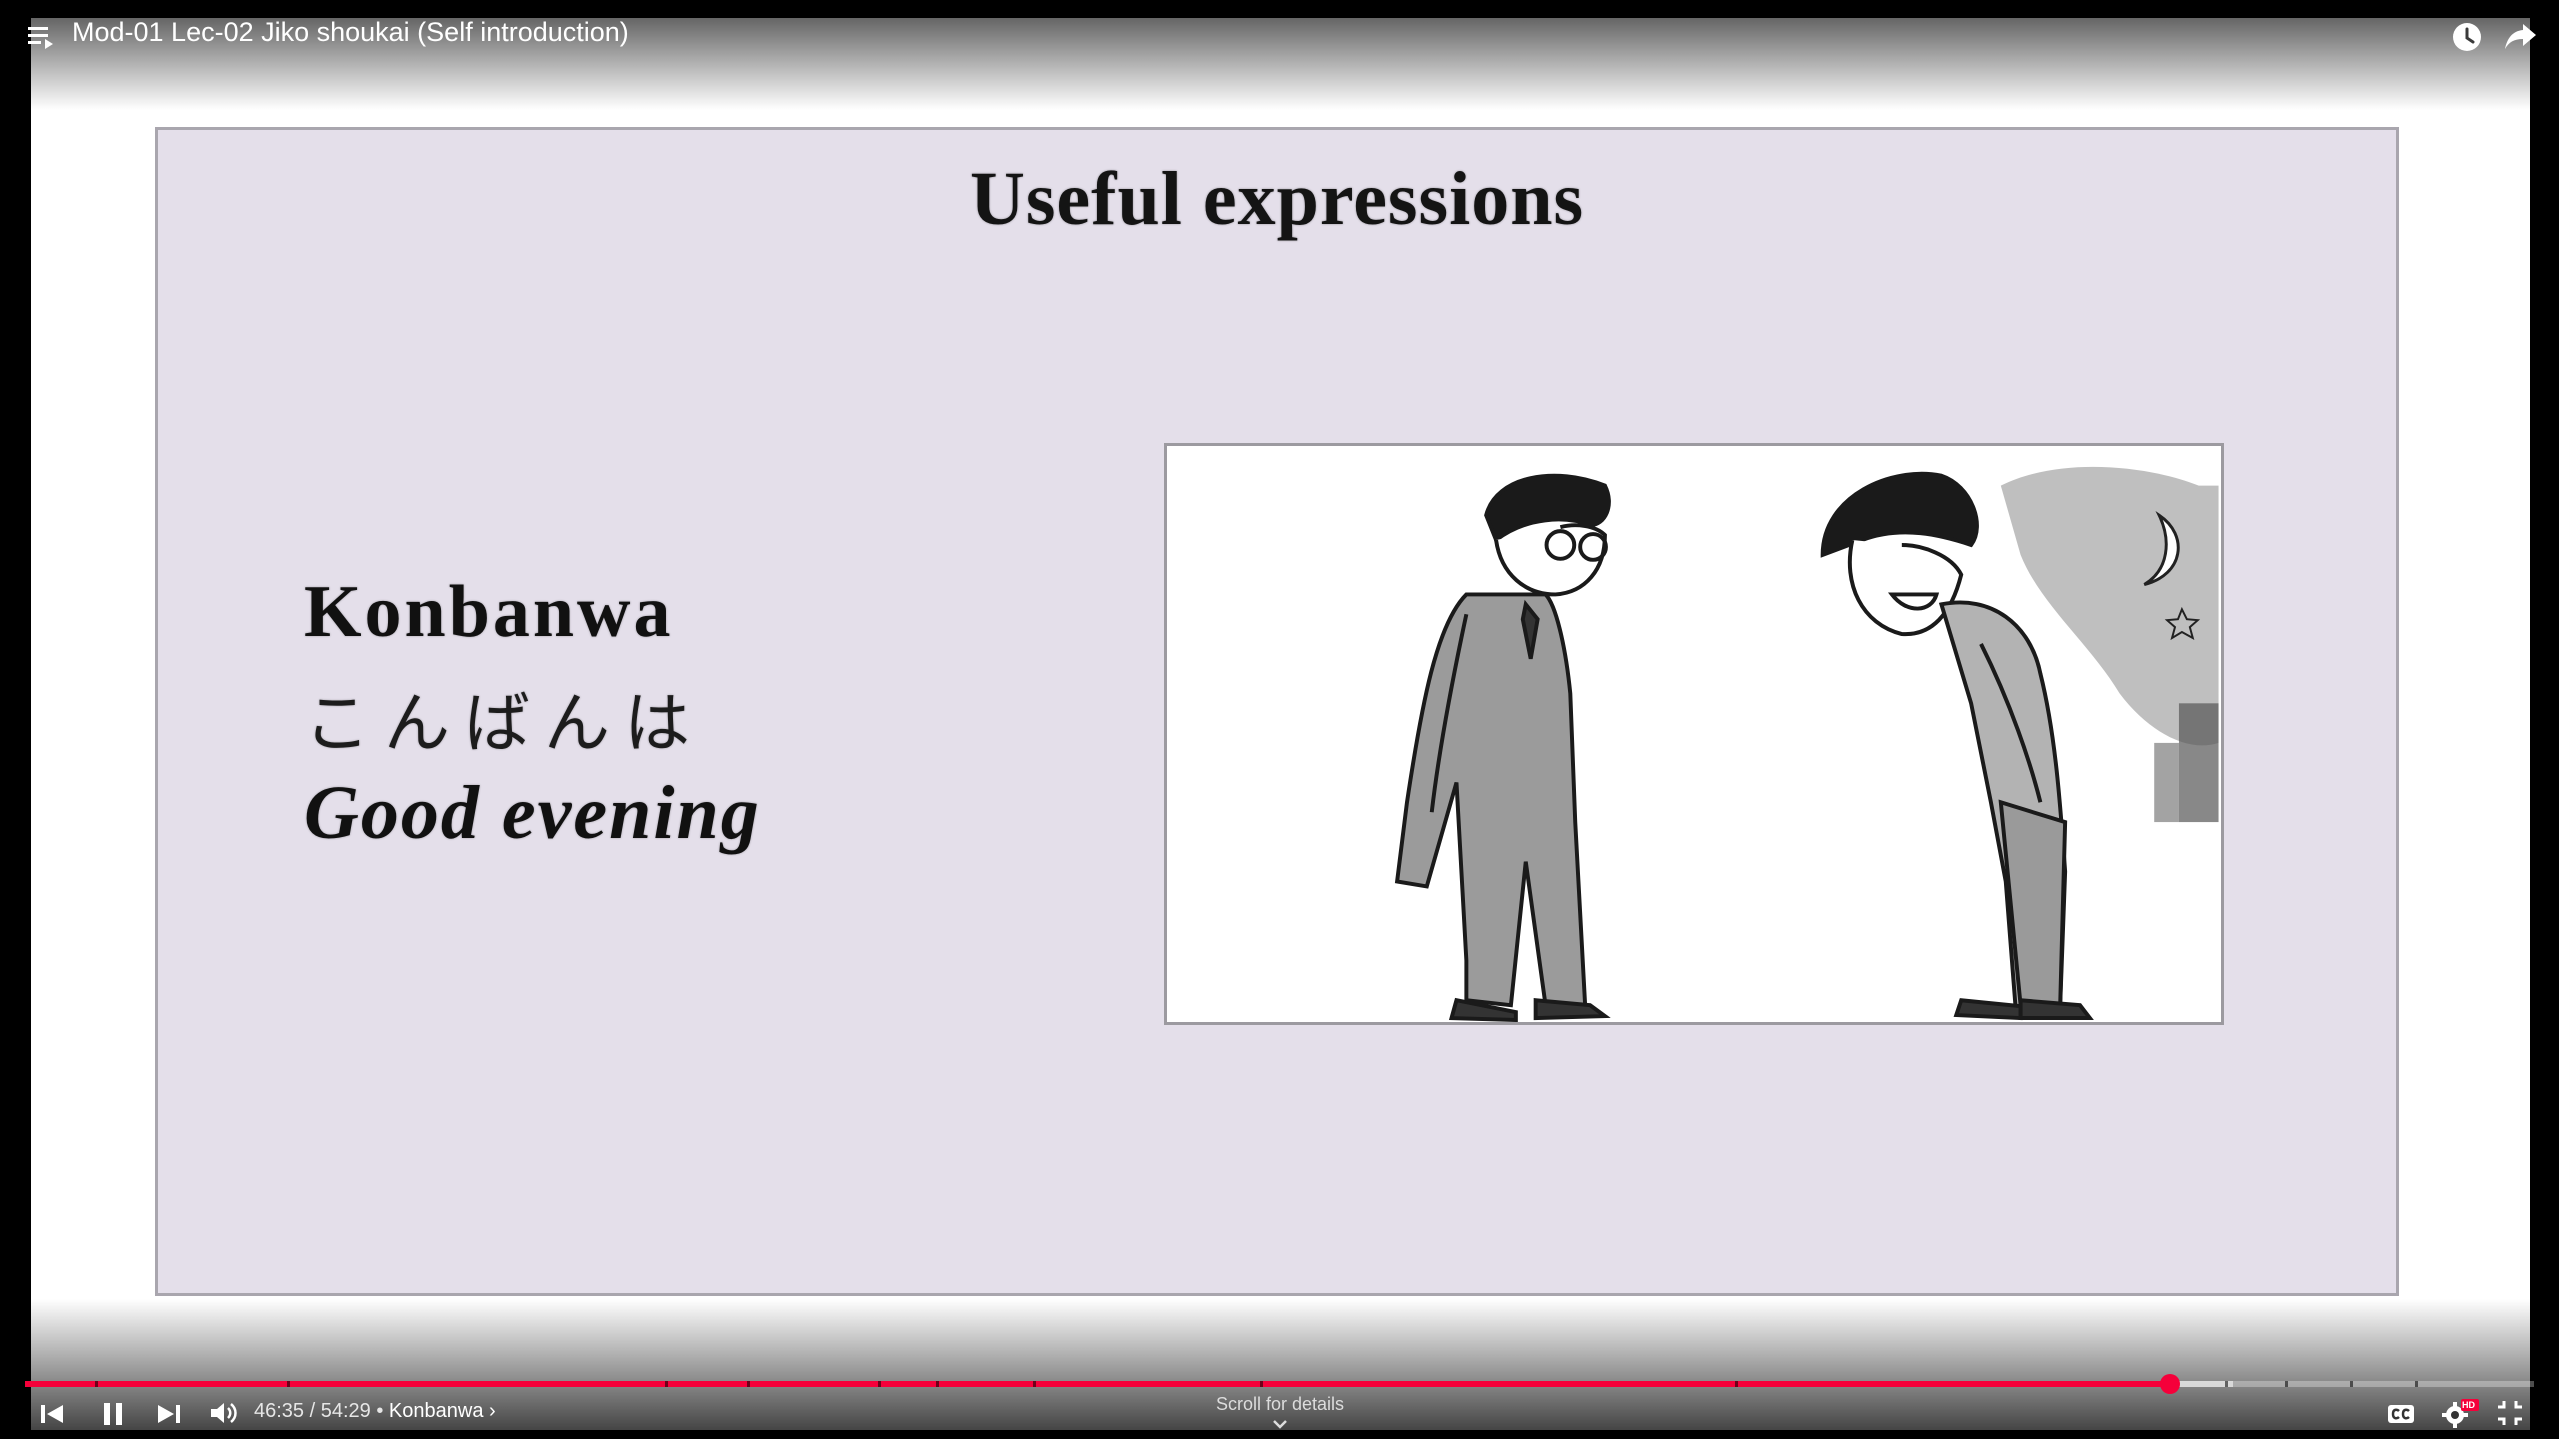 Image resolution: width=2559 pixels, height=1439 pixels. What do you see at coordinates (2401, 1413) in the screenshot?
I see `captions-icon` at bounding box center [2401, 1413].